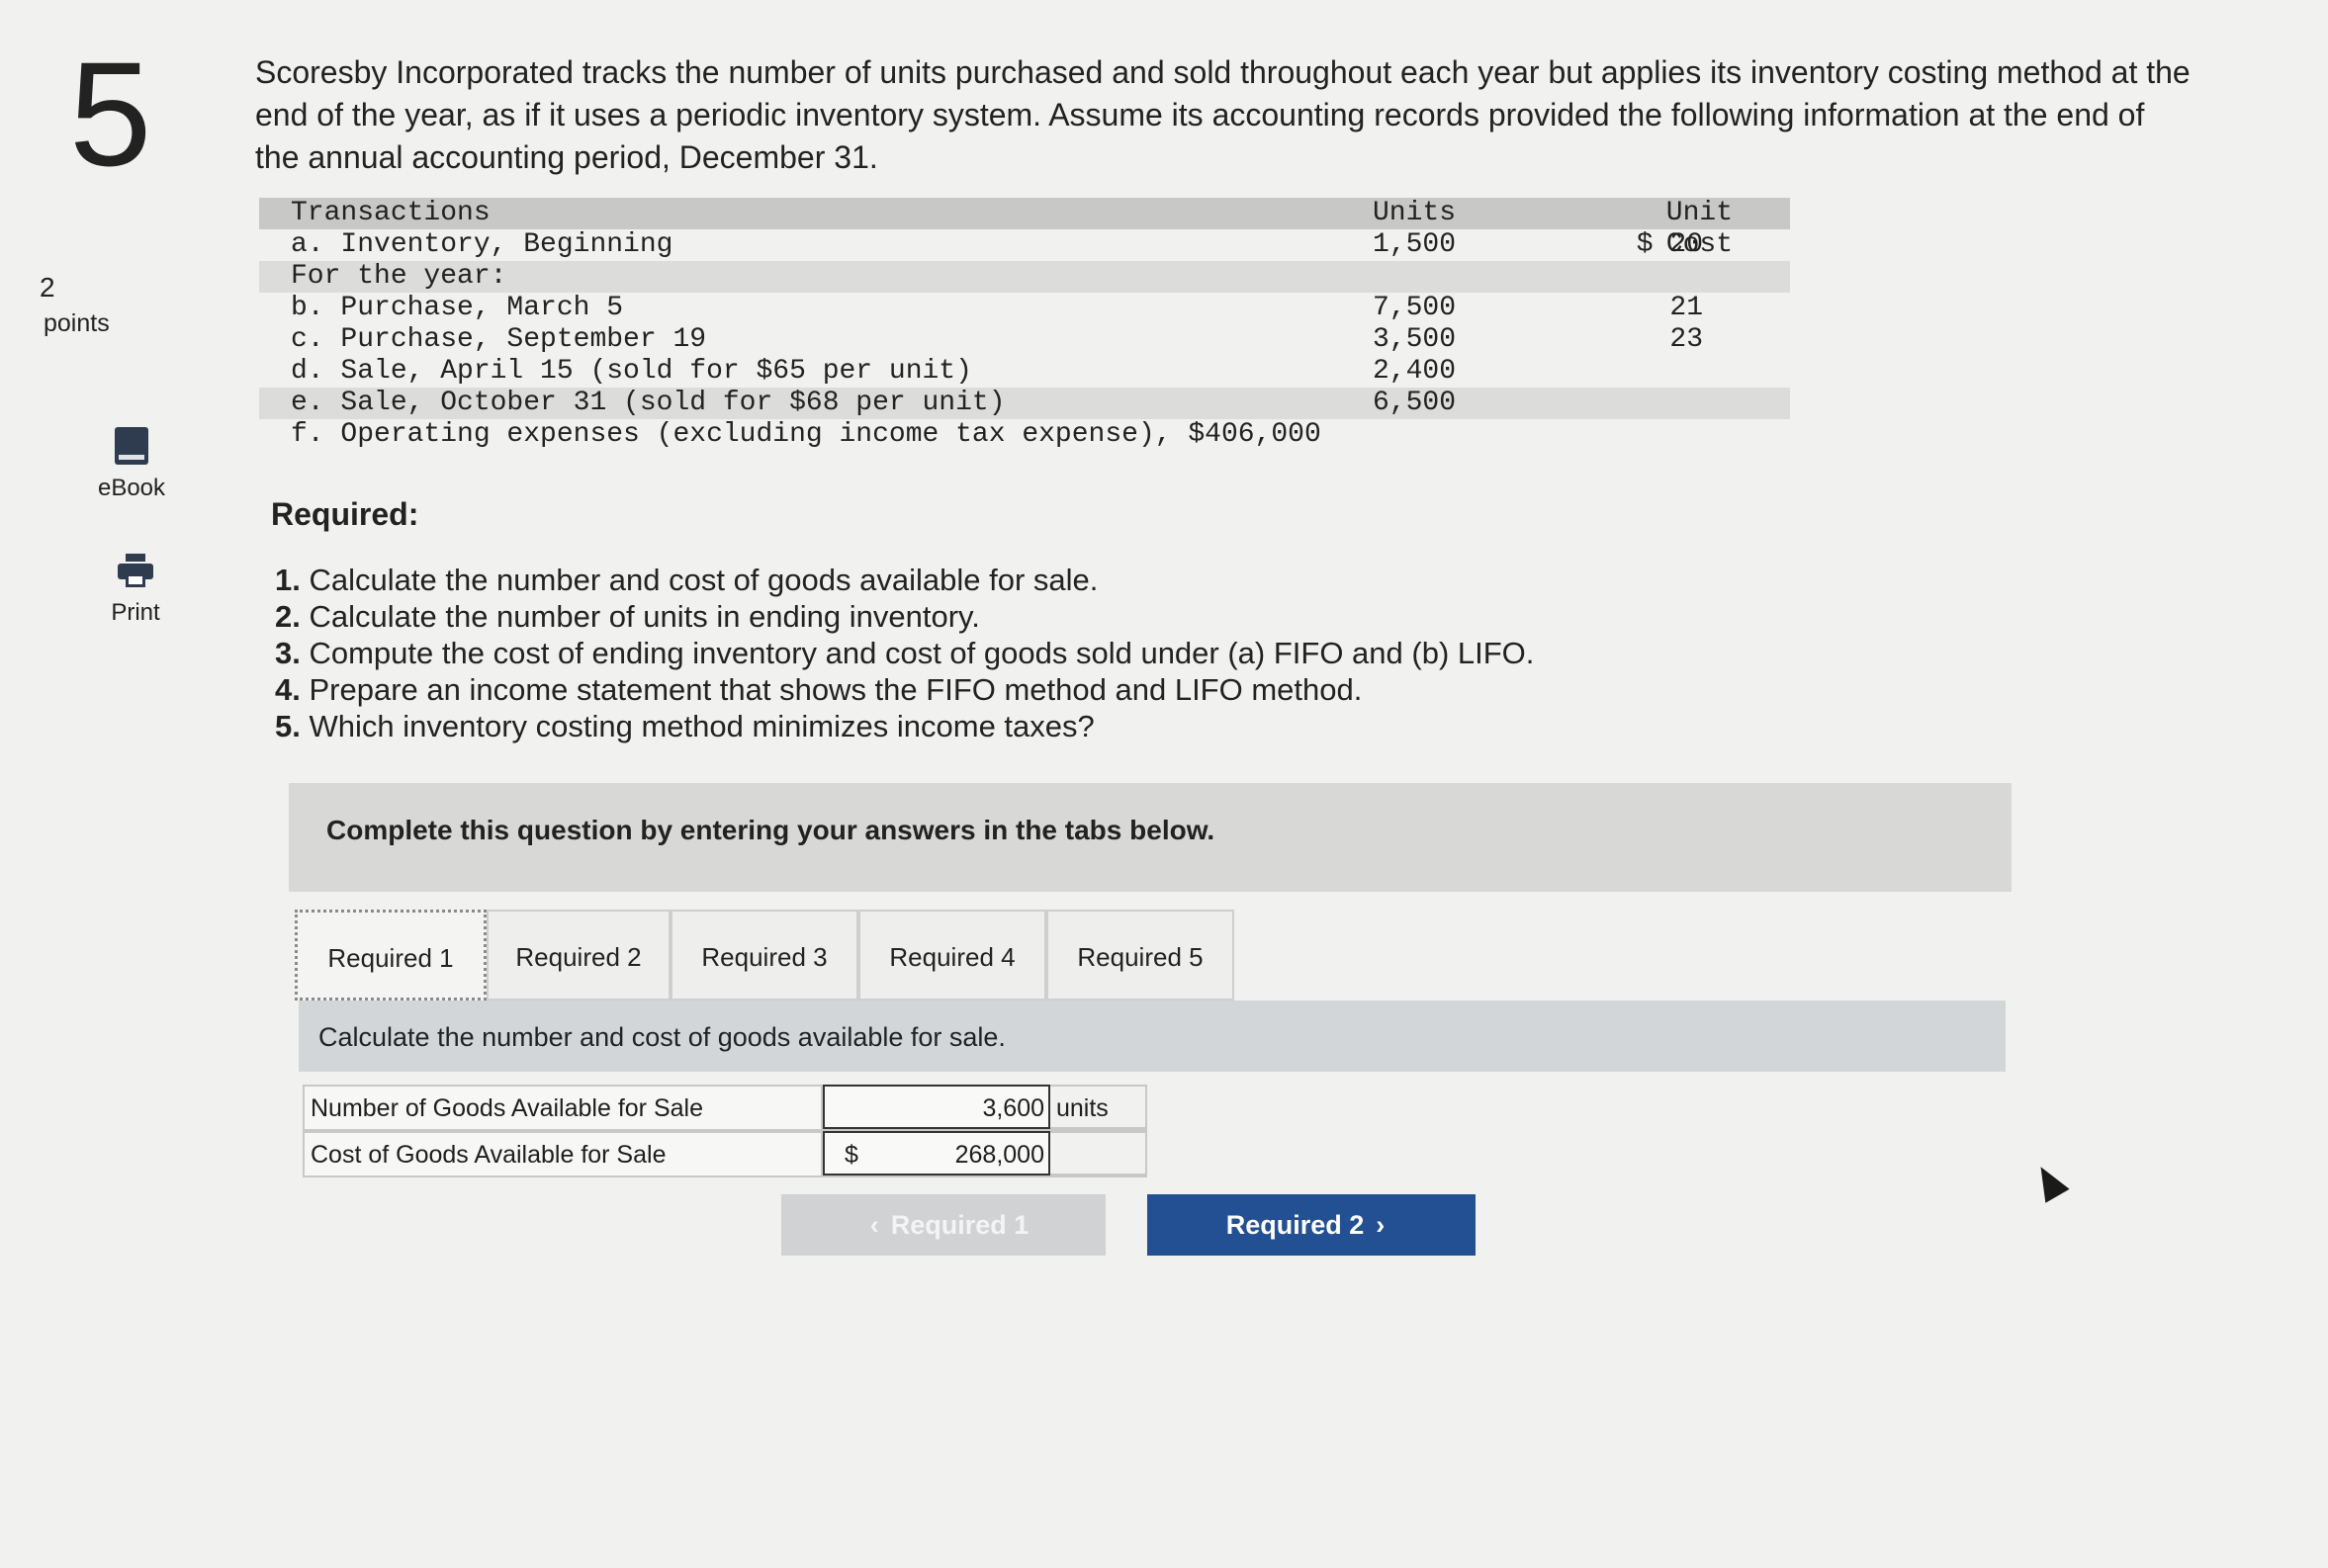  Describe the element at coordinates (391, 213) in the screenshot. I see `header-transactions: Transactions` at that location.